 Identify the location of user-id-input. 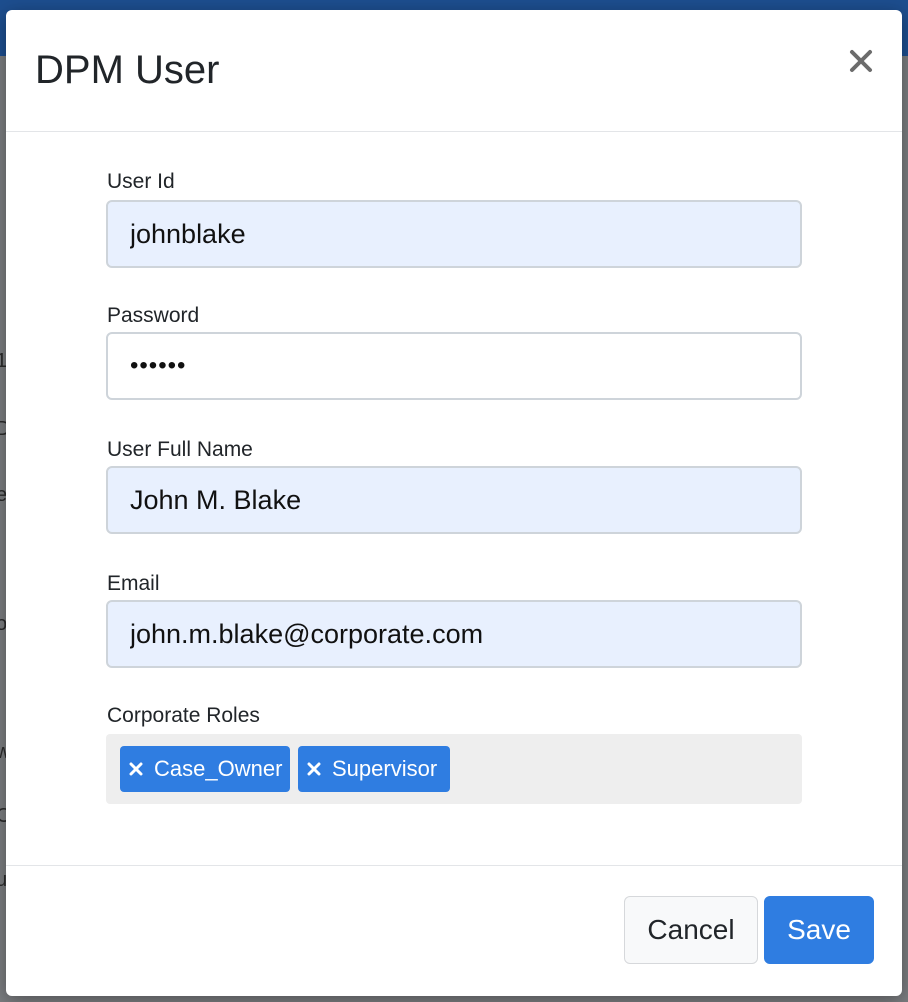
(454, 234).